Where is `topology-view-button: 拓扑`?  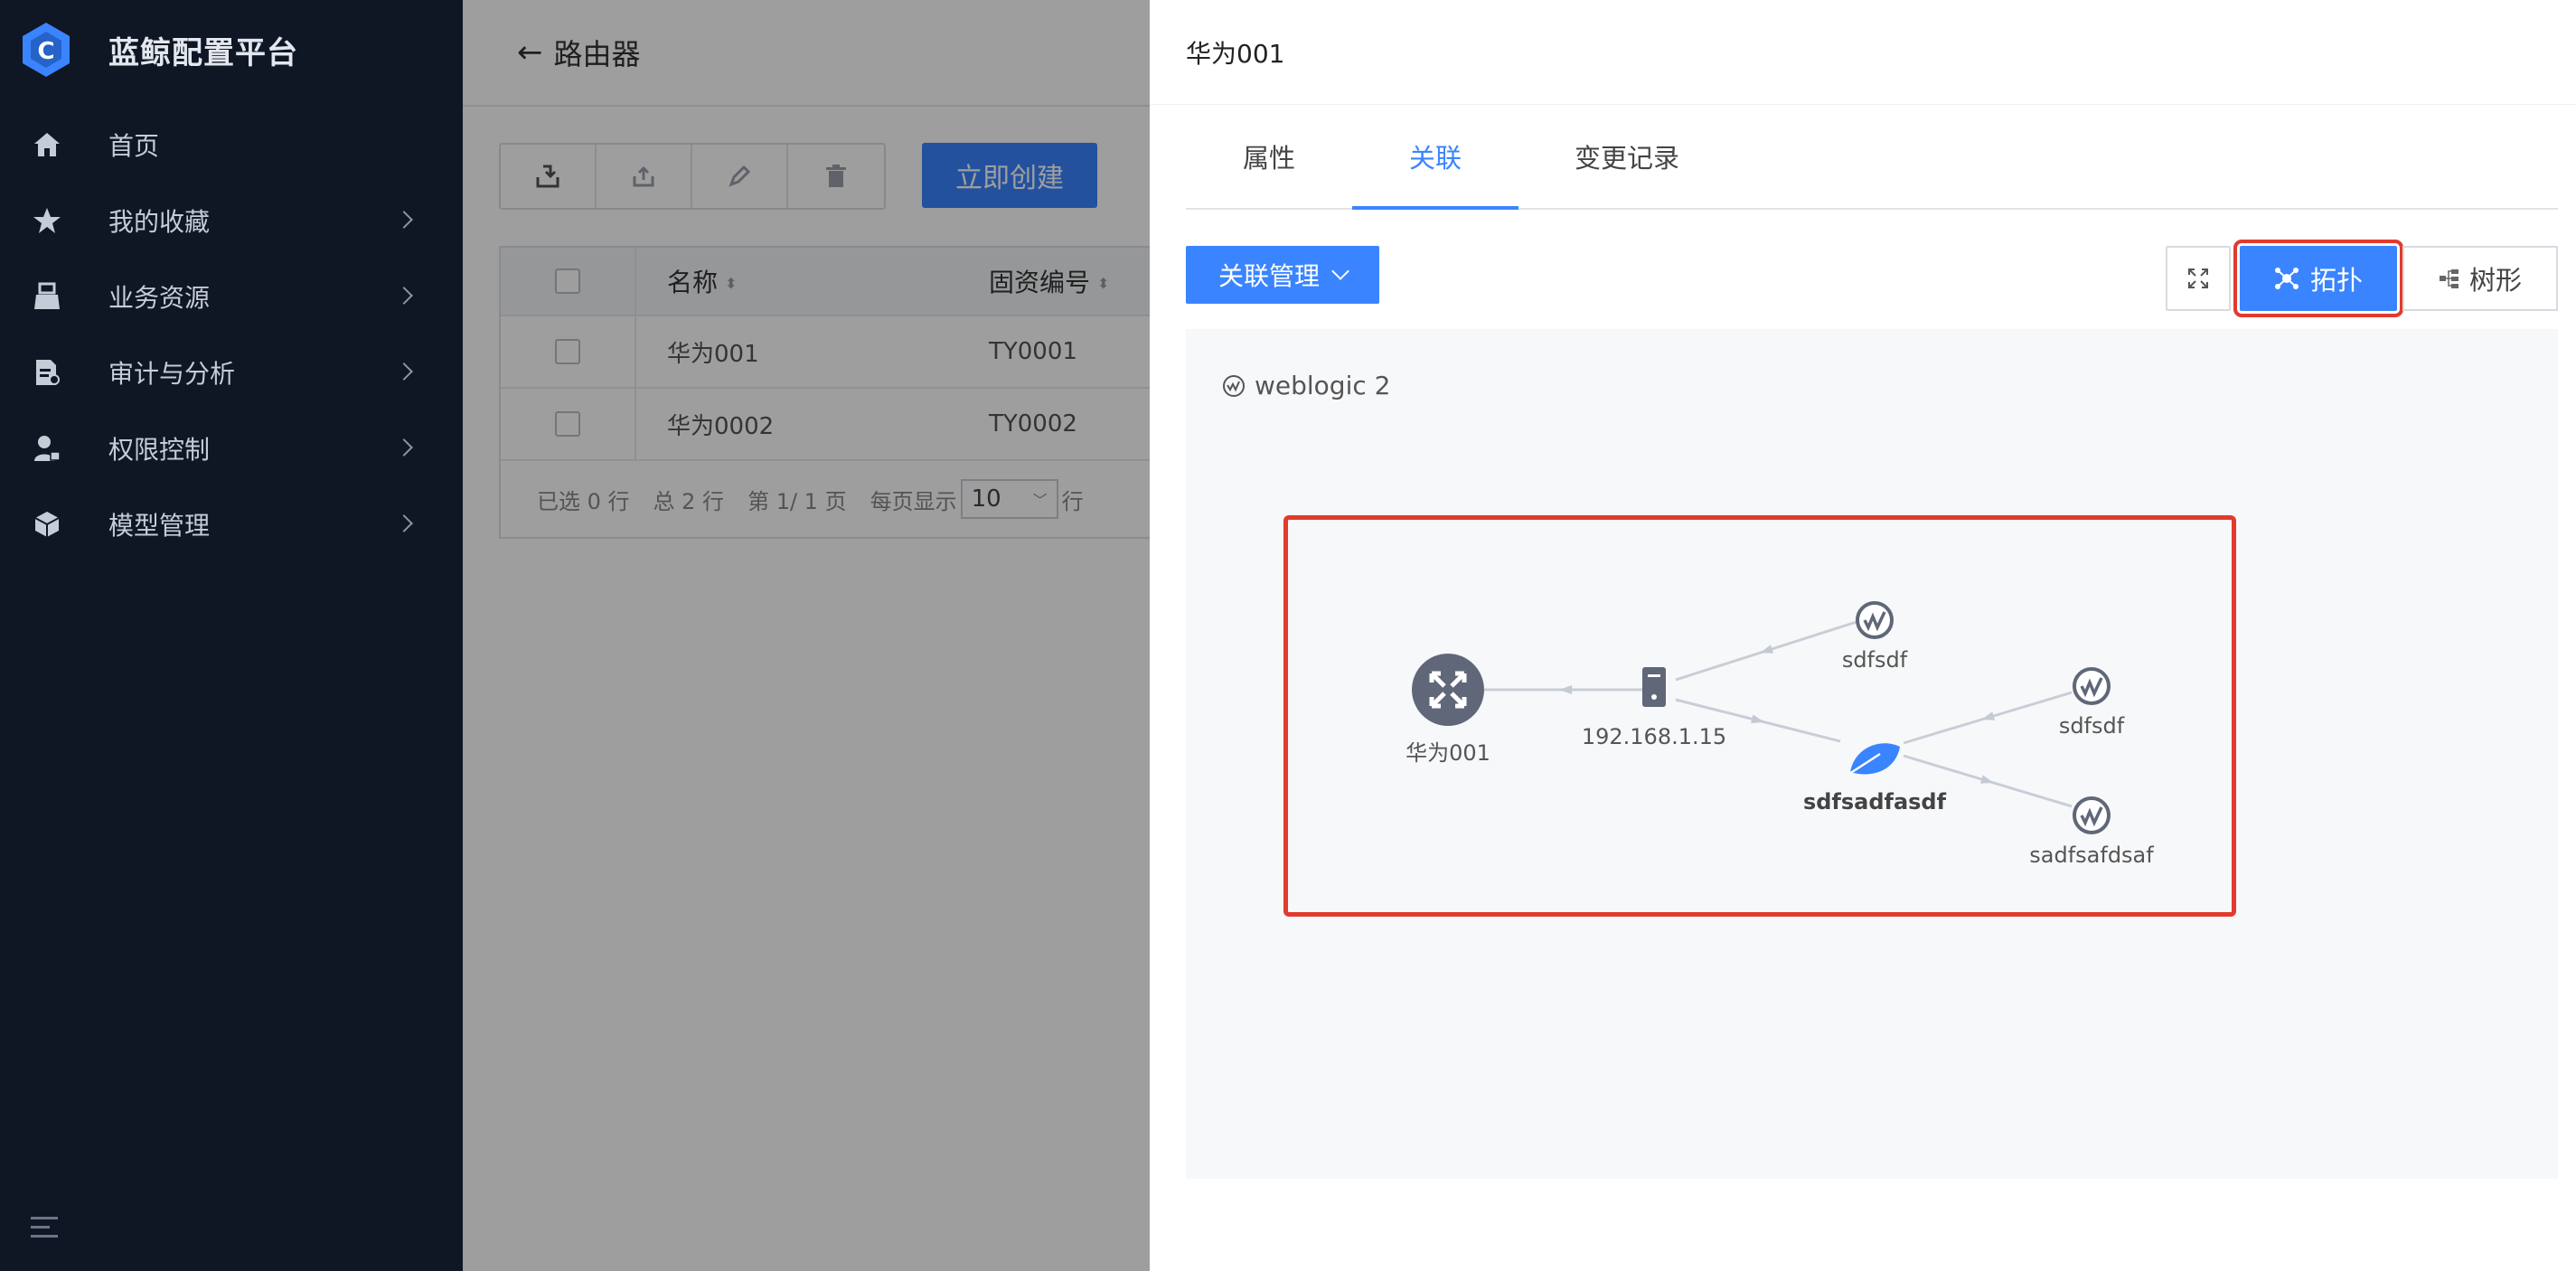 topology-view-button: 拓扑 is located at coordinates (2318, 278).